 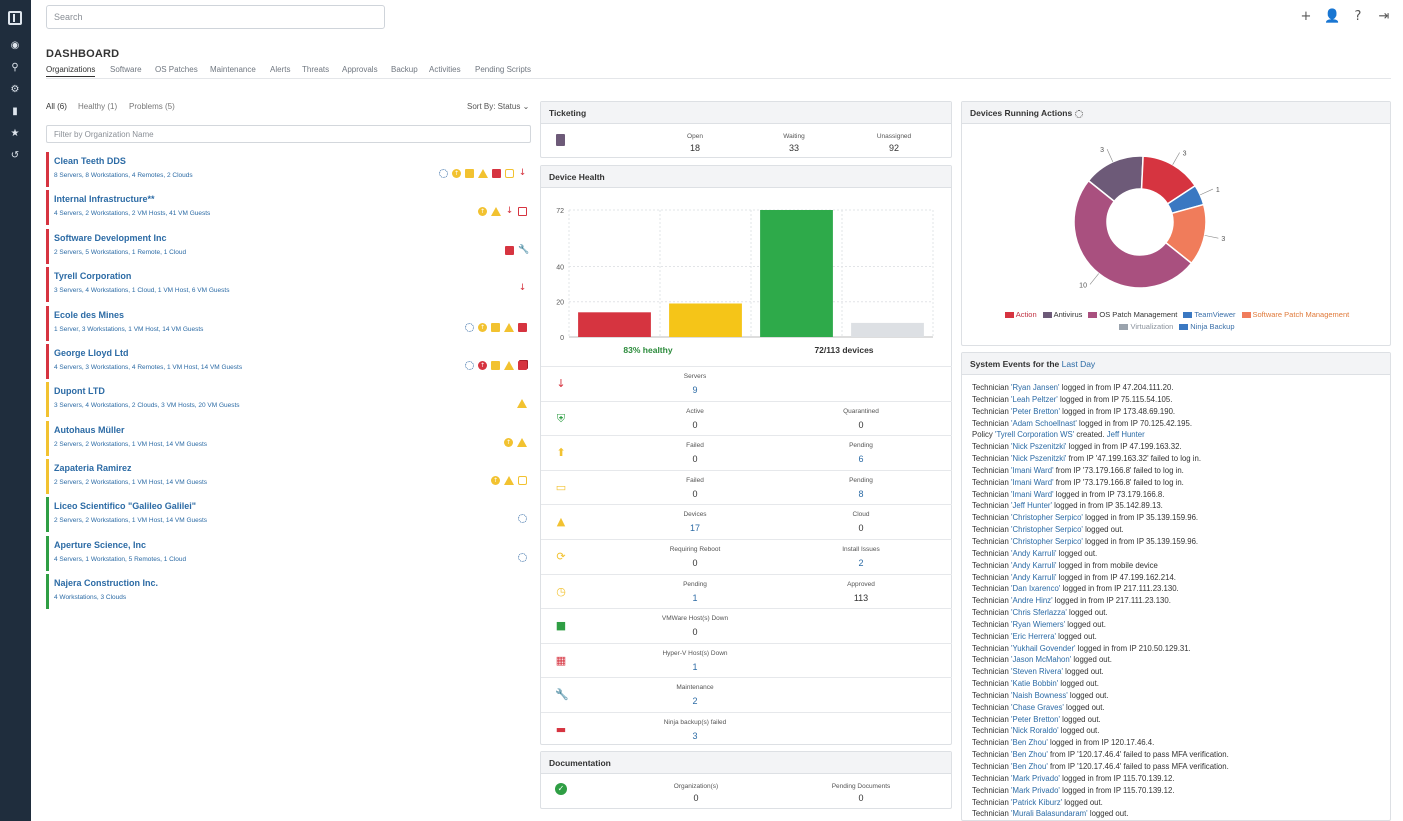 I want to click on org-name: Liceo Scientifico "Galileo Galilei", so click(x=125, y=506).